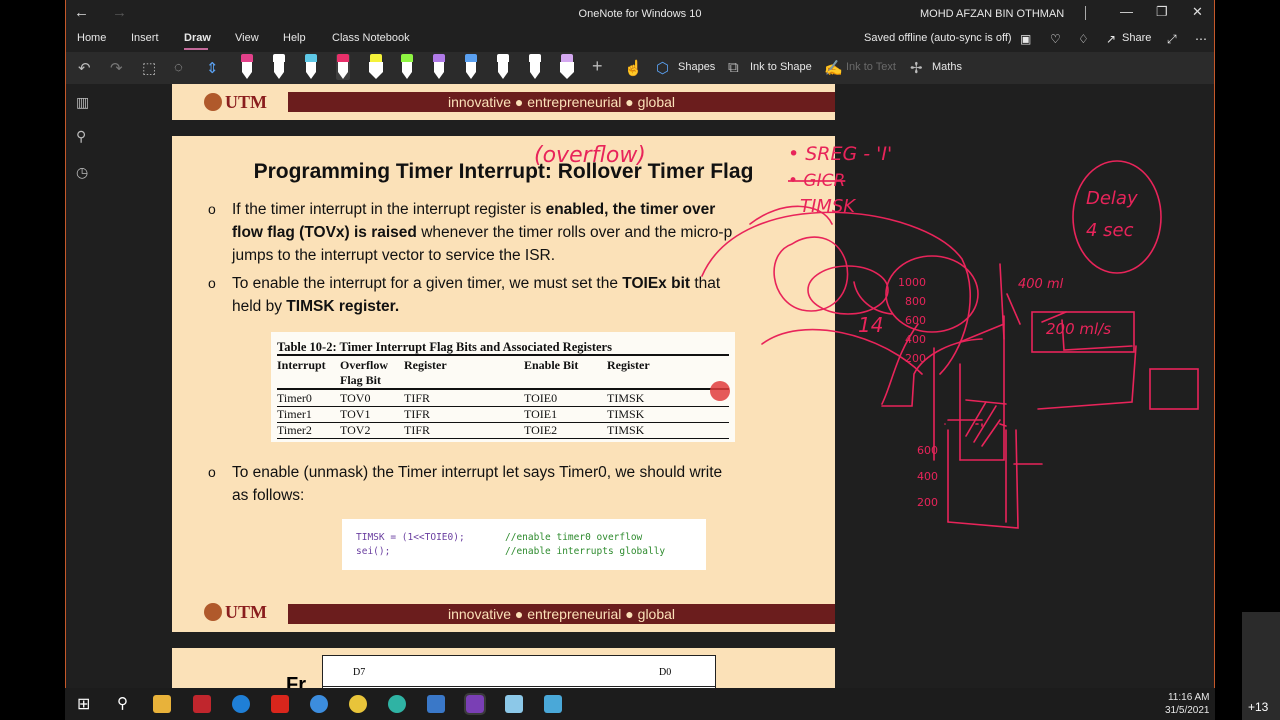 This screenshot has height=720, width=1280. I want to click on onenote-icon, so click(475, 704).